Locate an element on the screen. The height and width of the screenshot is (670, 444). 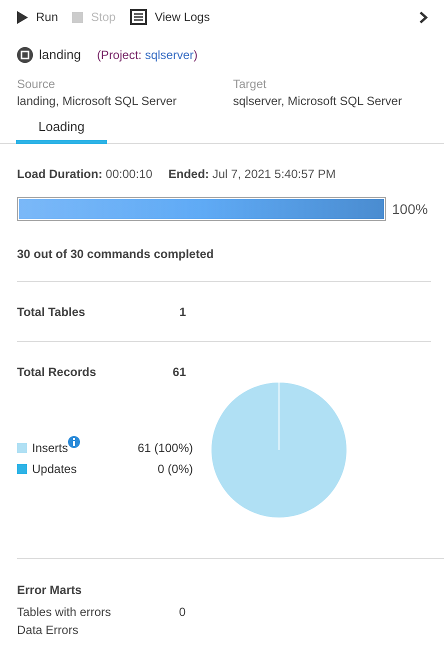
stat-value: 61 is located at coordinates (179, 372).